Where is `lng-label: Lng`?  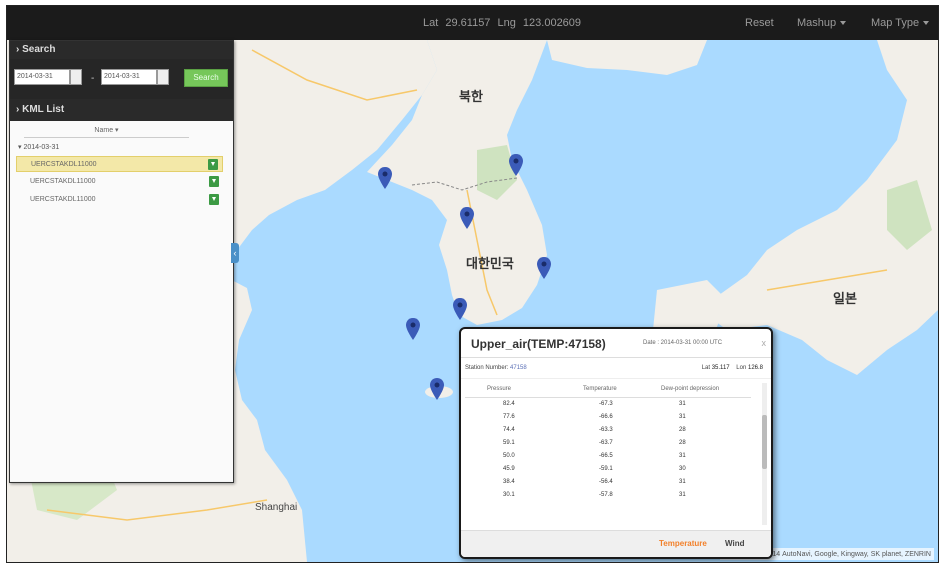 lng-label: Lng is located at coordinates (506, 23).